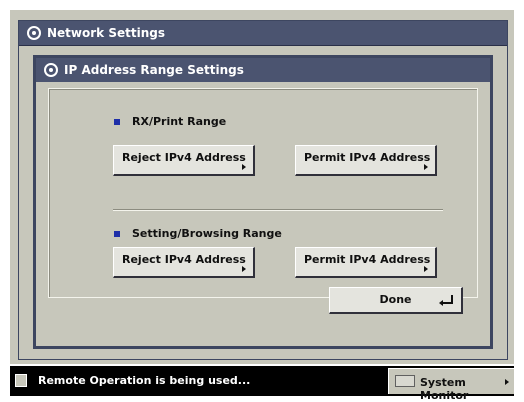 Image resolution: width=524 pixels, height=402 pixels. I want to click on section-divider, so click(278, 210).